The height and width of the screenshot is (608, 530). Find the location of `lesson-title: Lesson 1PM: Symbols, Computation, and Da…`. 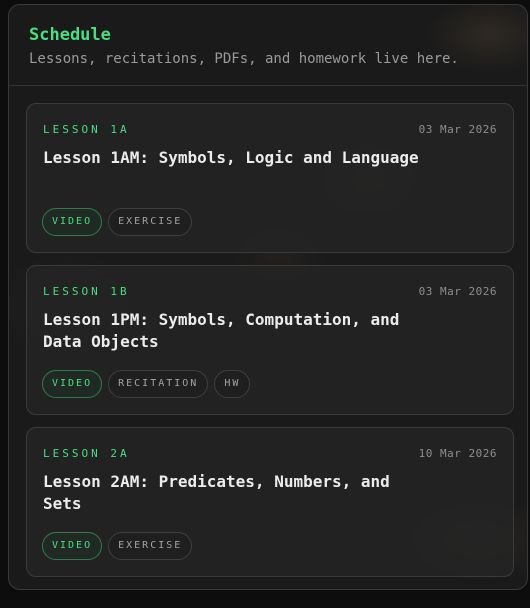

lesson-title: Lesson 1PM: Symbols, Computation, and Da… is located at coordinates (233, 331).